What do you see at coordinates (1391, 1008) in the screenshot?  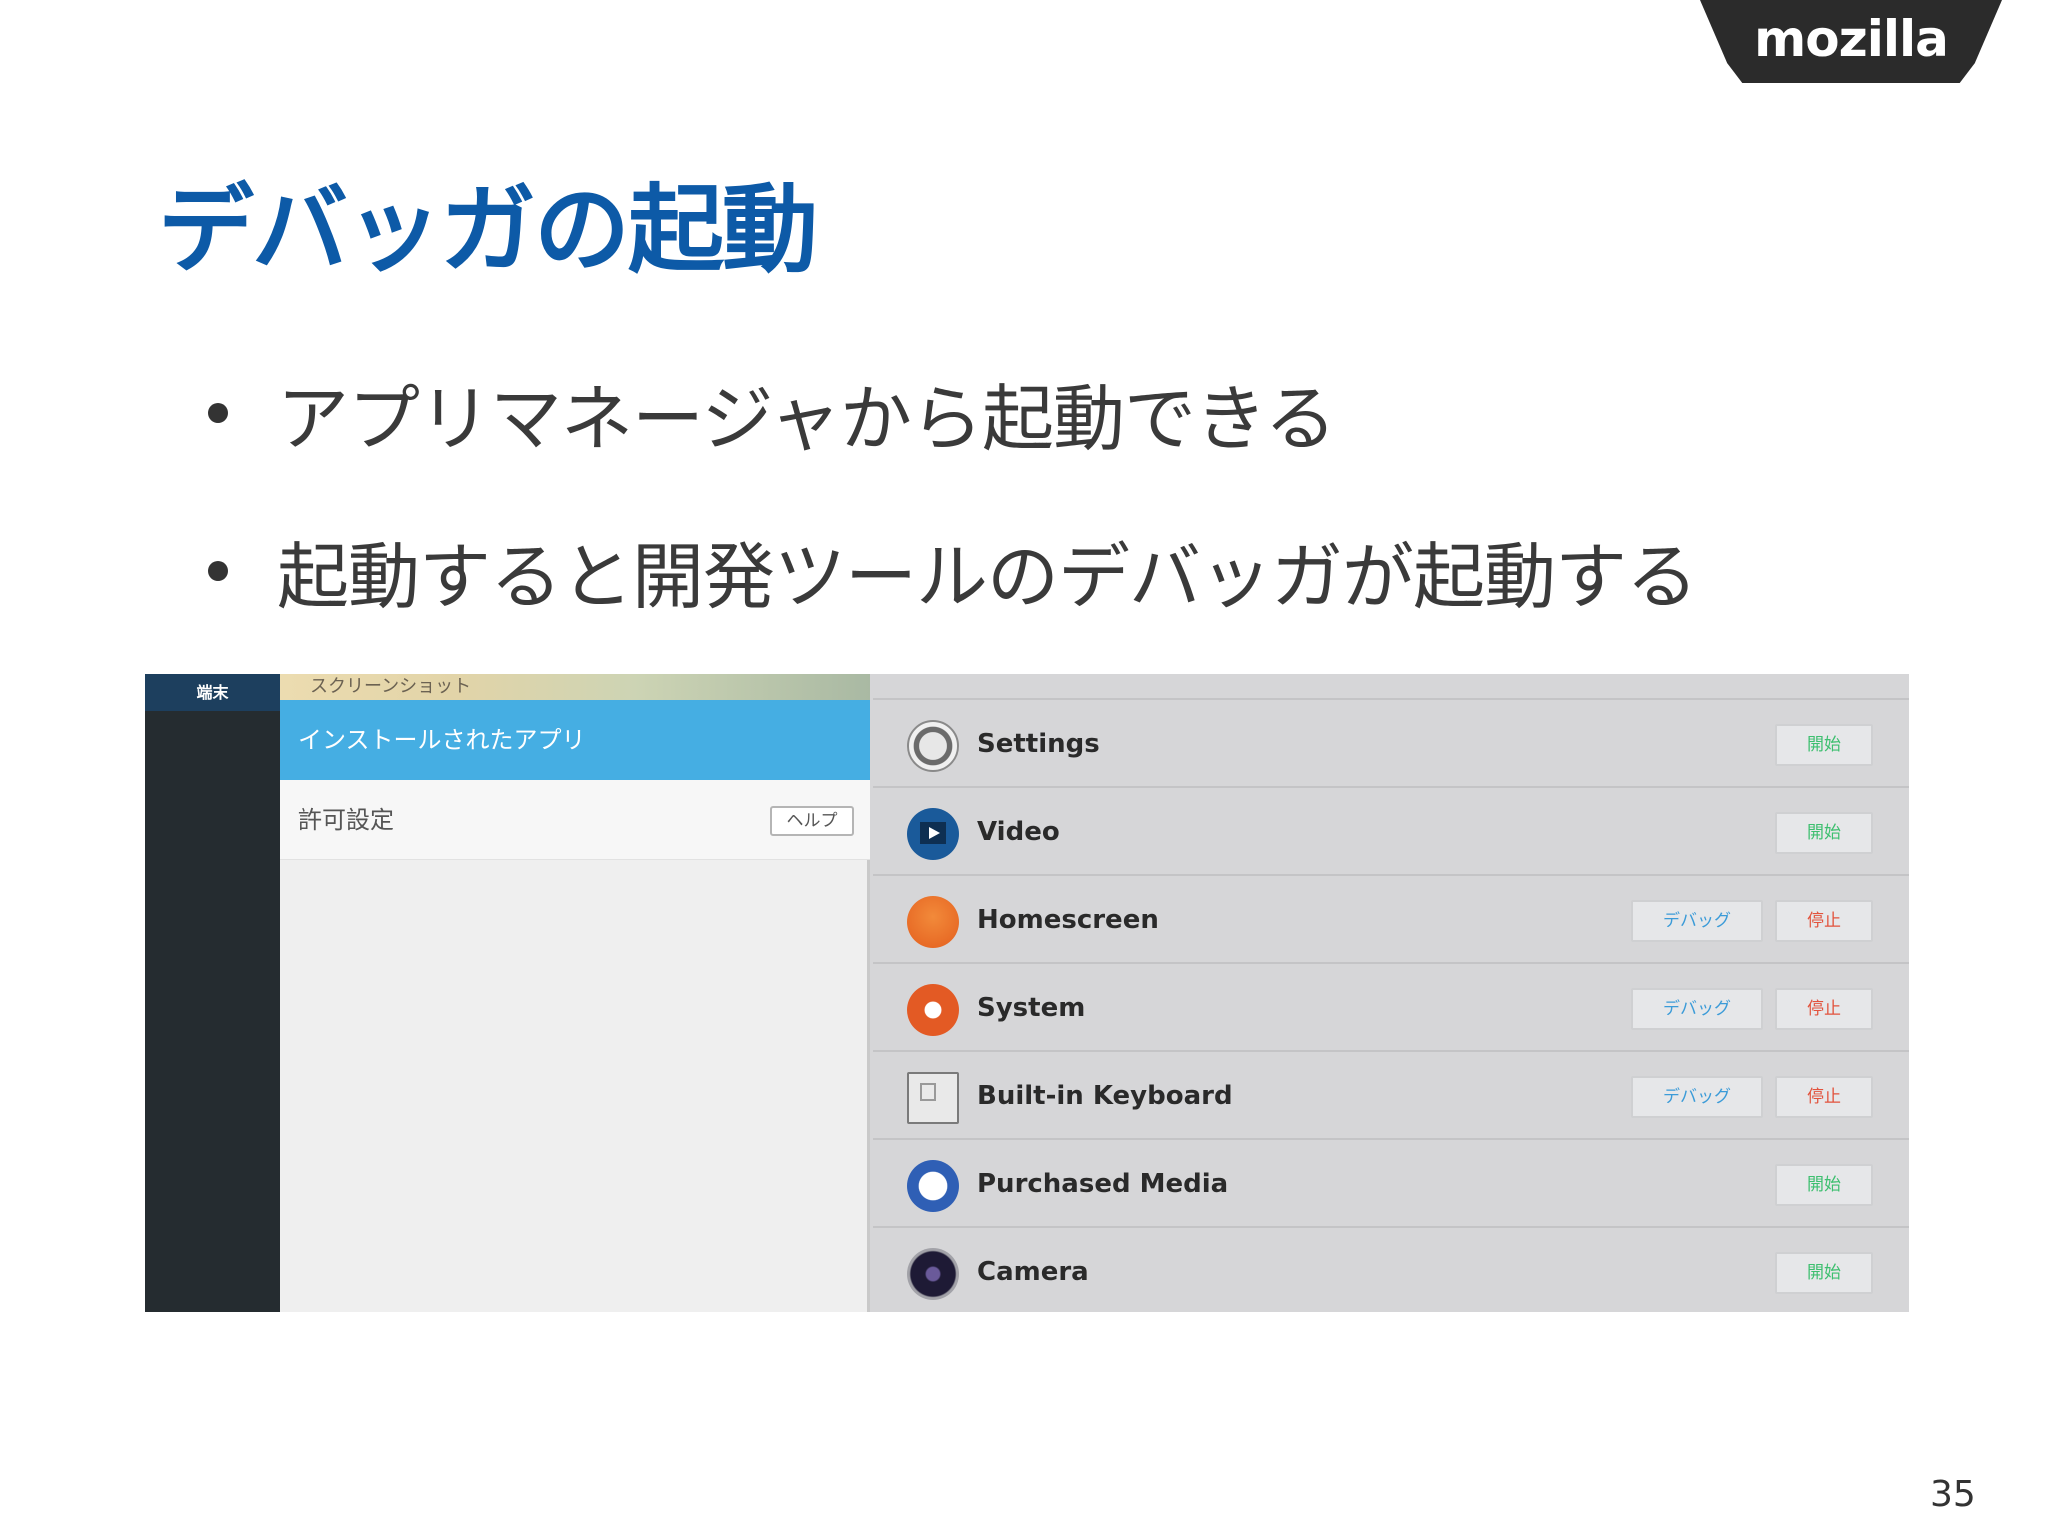 I see `app-row: System デバッグ 停止` at bounding box center [1391, 1008].